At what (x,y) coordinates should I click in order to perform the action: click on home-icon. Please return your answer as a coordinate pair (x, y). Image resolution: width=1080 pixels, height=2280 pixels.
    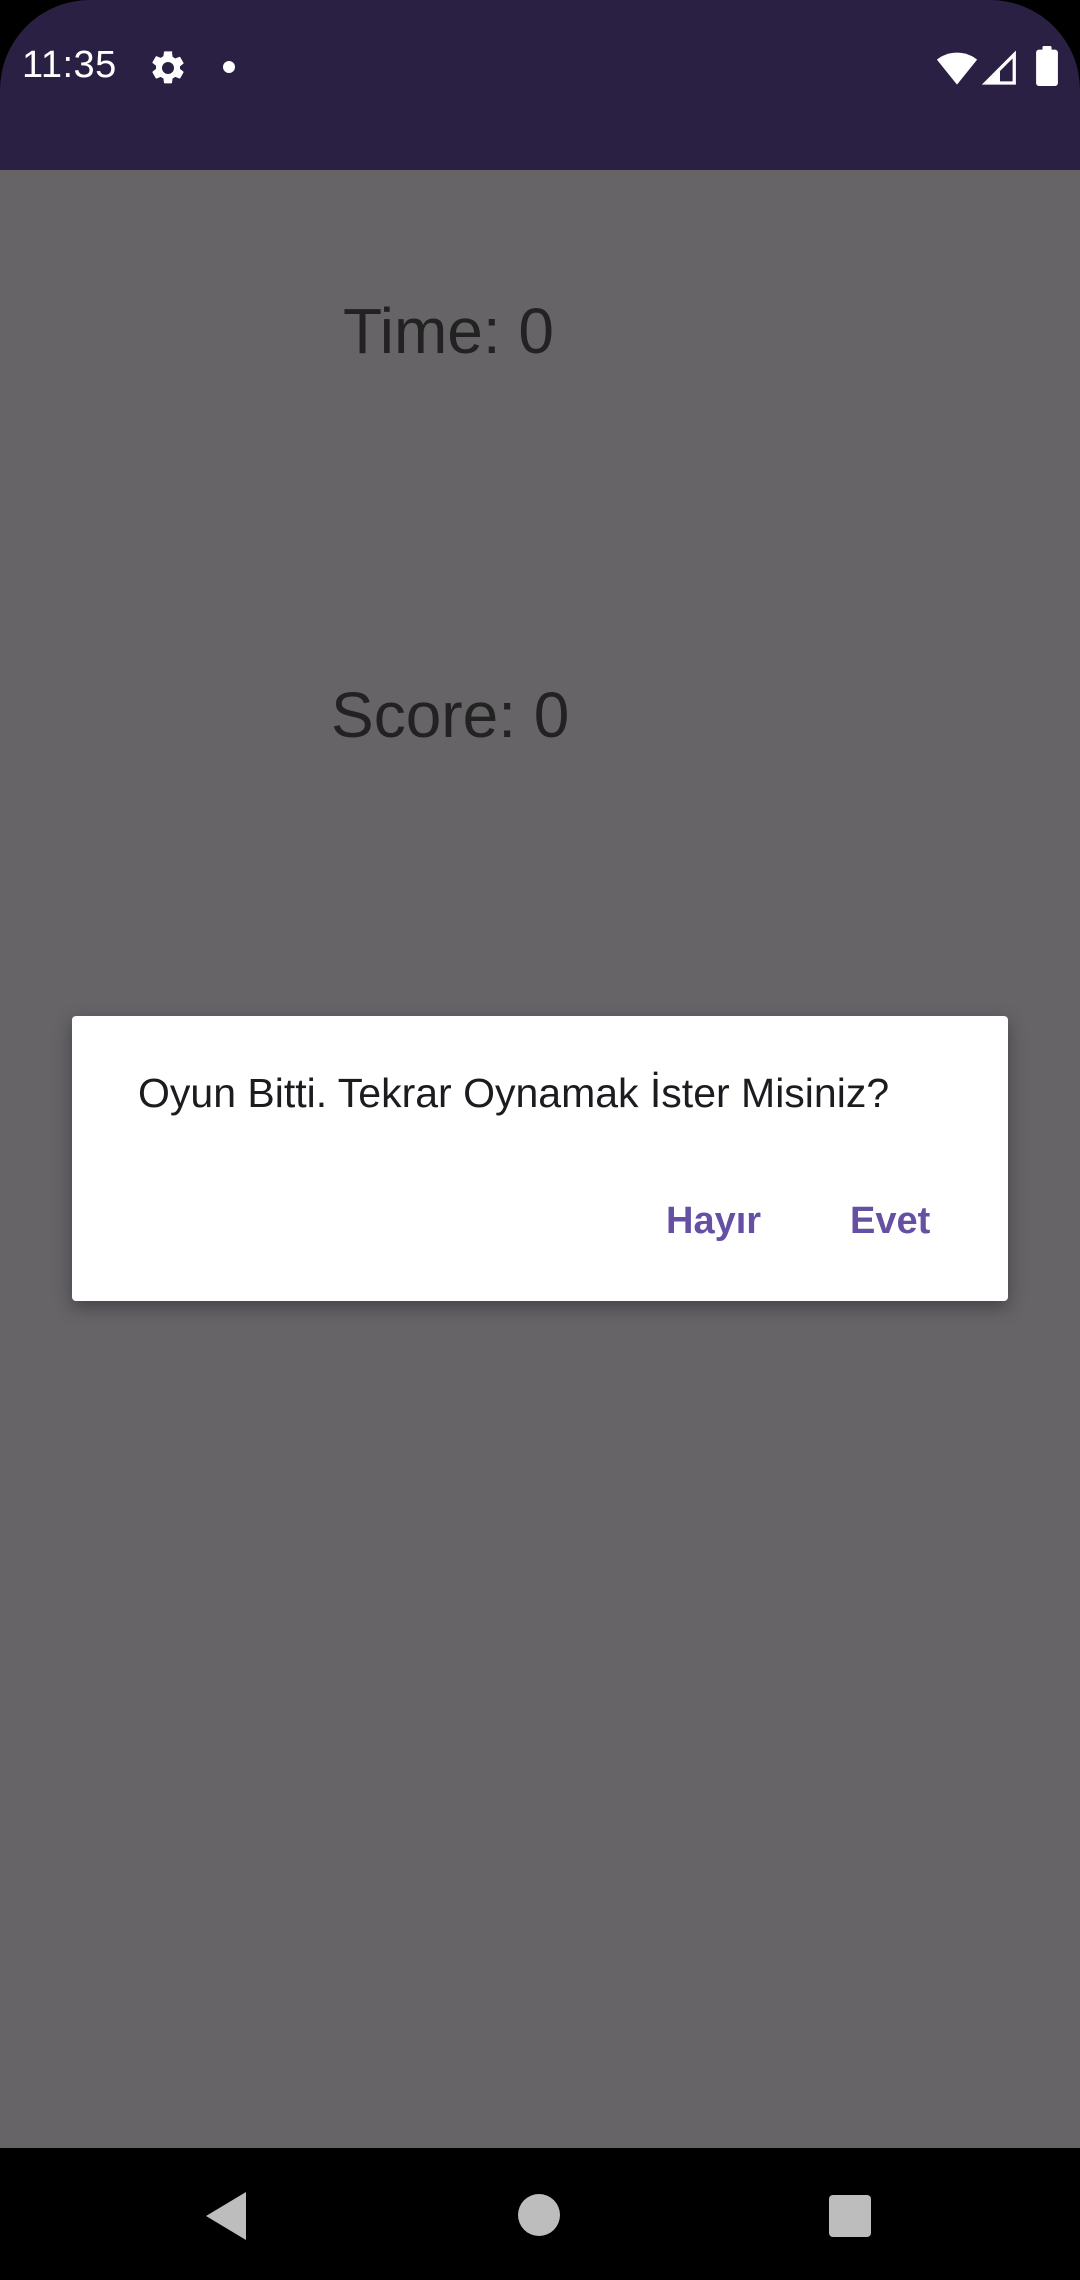
    Looking at the image, I should click on (539, 2215).